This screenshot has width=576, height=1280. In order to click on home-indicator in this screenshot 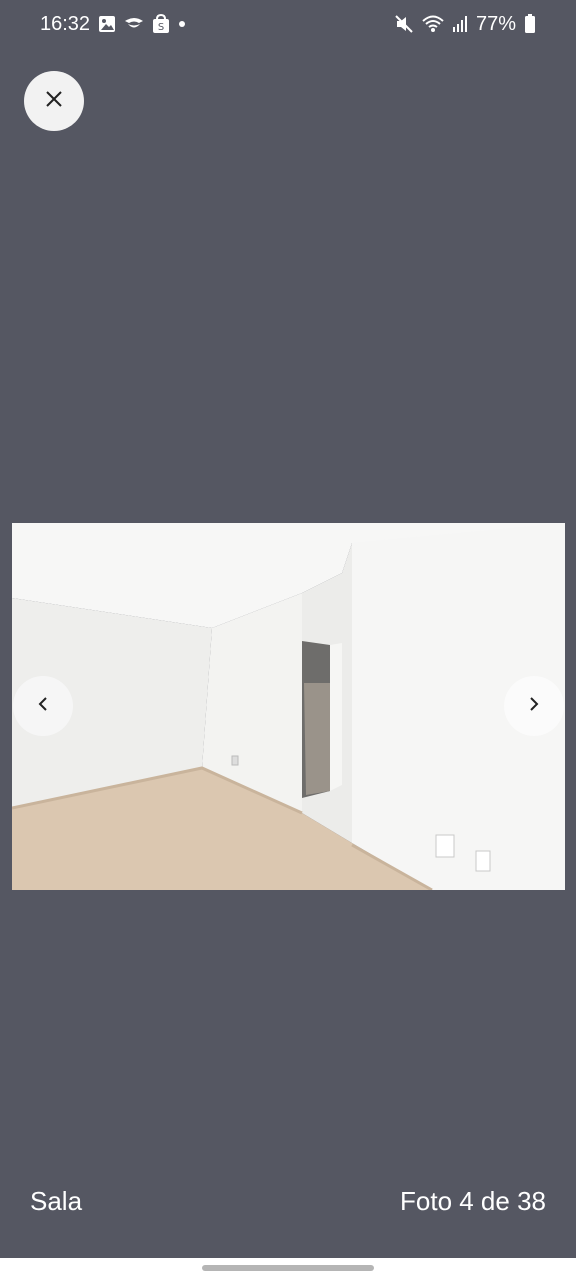, I will do `click(288, 1268)`.